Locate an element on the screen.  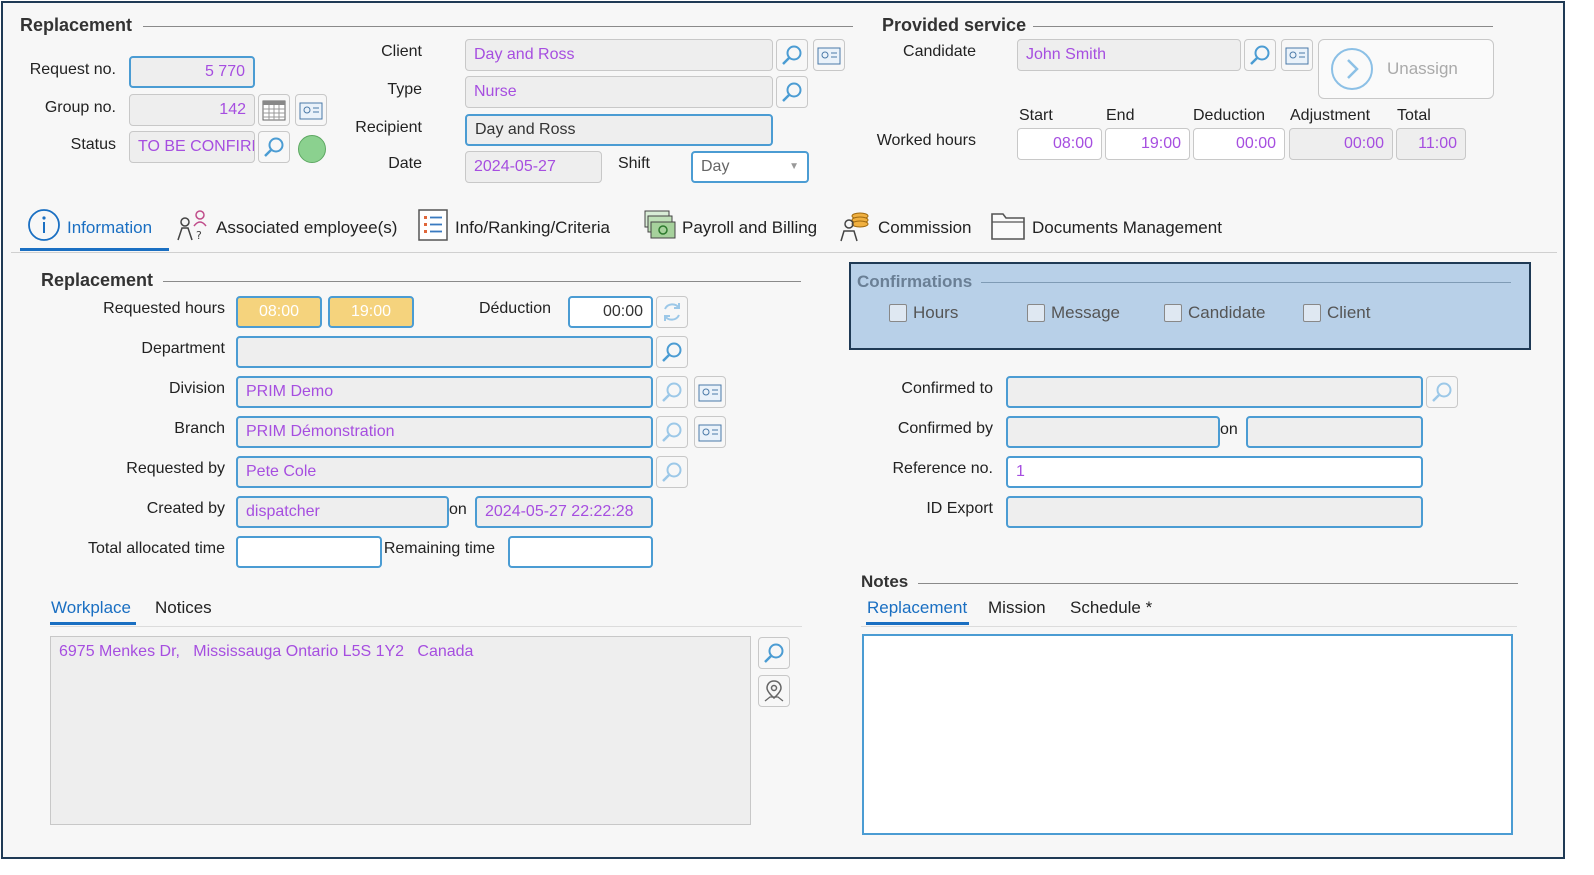
tab-label: Commission is located at coordinates (925, 227).